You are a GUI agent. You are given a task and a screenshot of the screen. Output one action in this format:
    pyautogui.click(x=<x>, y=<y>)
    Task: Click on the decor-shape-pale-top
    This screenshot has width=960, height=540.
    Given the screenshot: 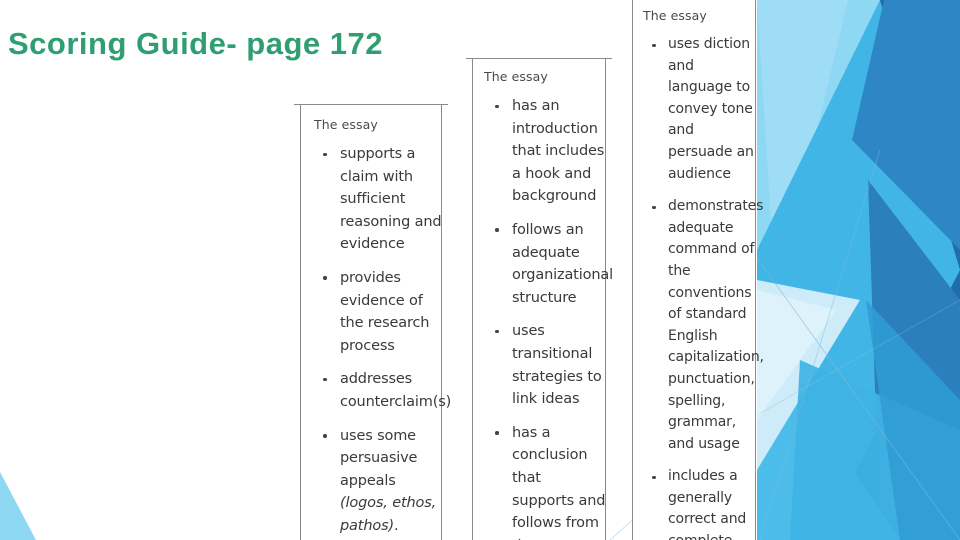 What is the action you would take?
    pyautogui.click(x=818, y=165)
    